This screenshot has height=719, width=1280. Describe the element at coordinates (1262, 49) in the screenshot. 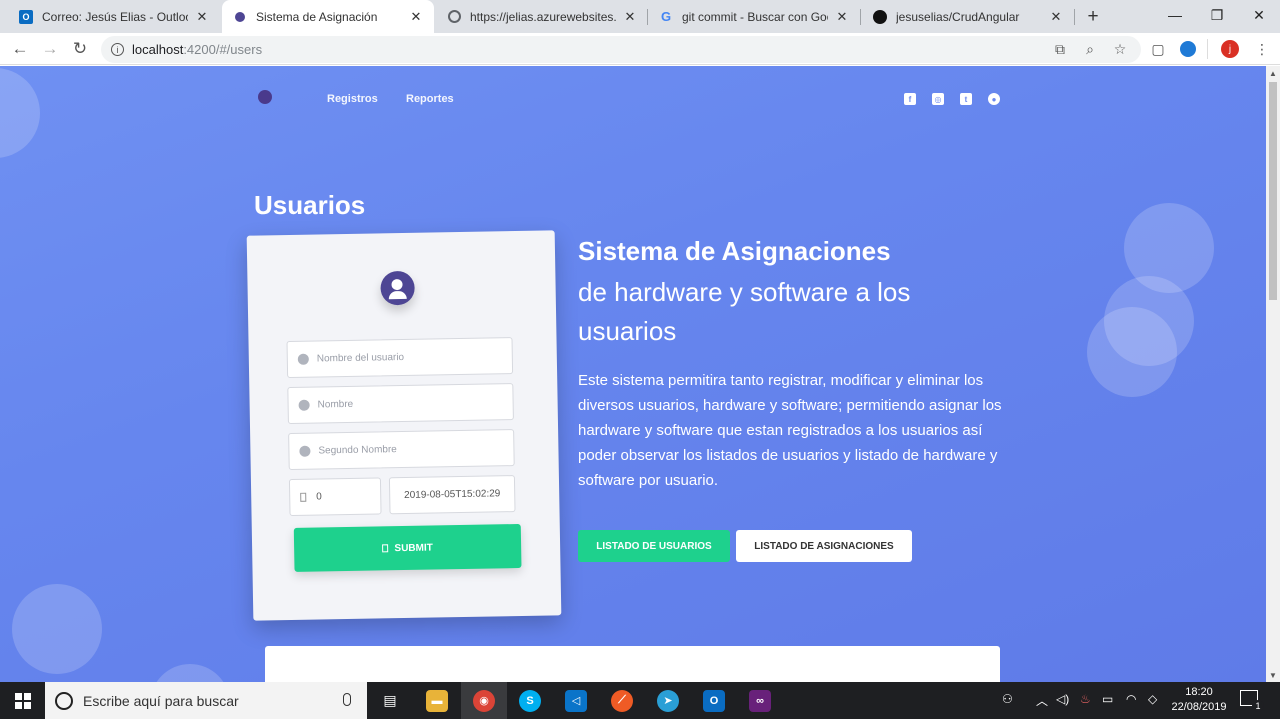

I see `menu-dots-icon: ⋮` at that location.